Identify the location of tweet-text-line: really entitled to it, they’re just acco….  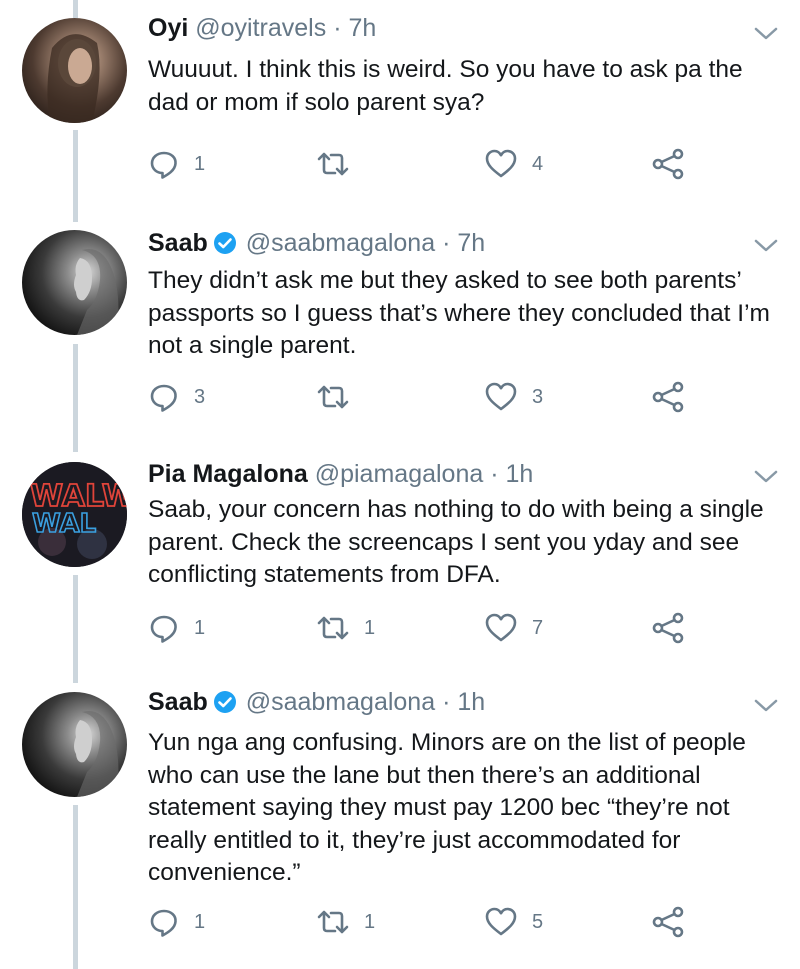
(414, 840).